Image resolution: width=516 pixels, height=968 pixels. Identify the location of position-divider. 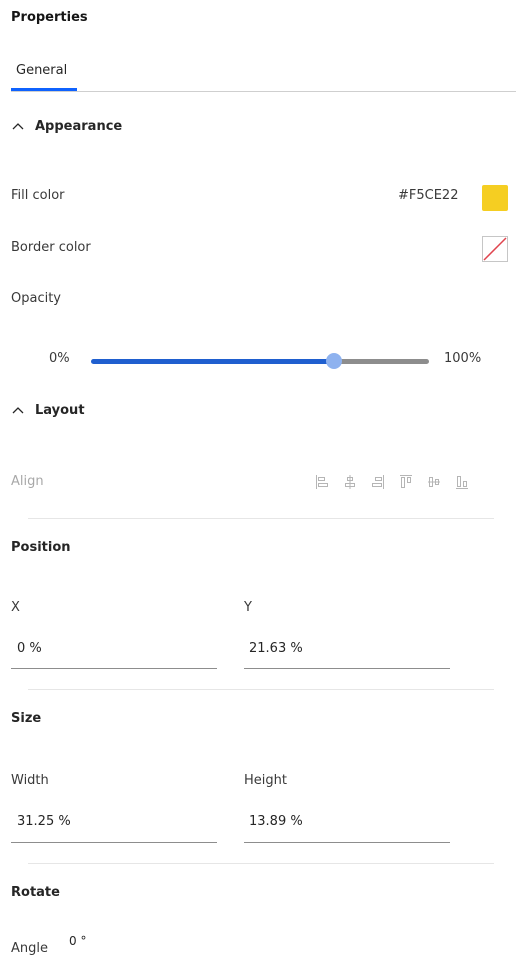
(261, 689).